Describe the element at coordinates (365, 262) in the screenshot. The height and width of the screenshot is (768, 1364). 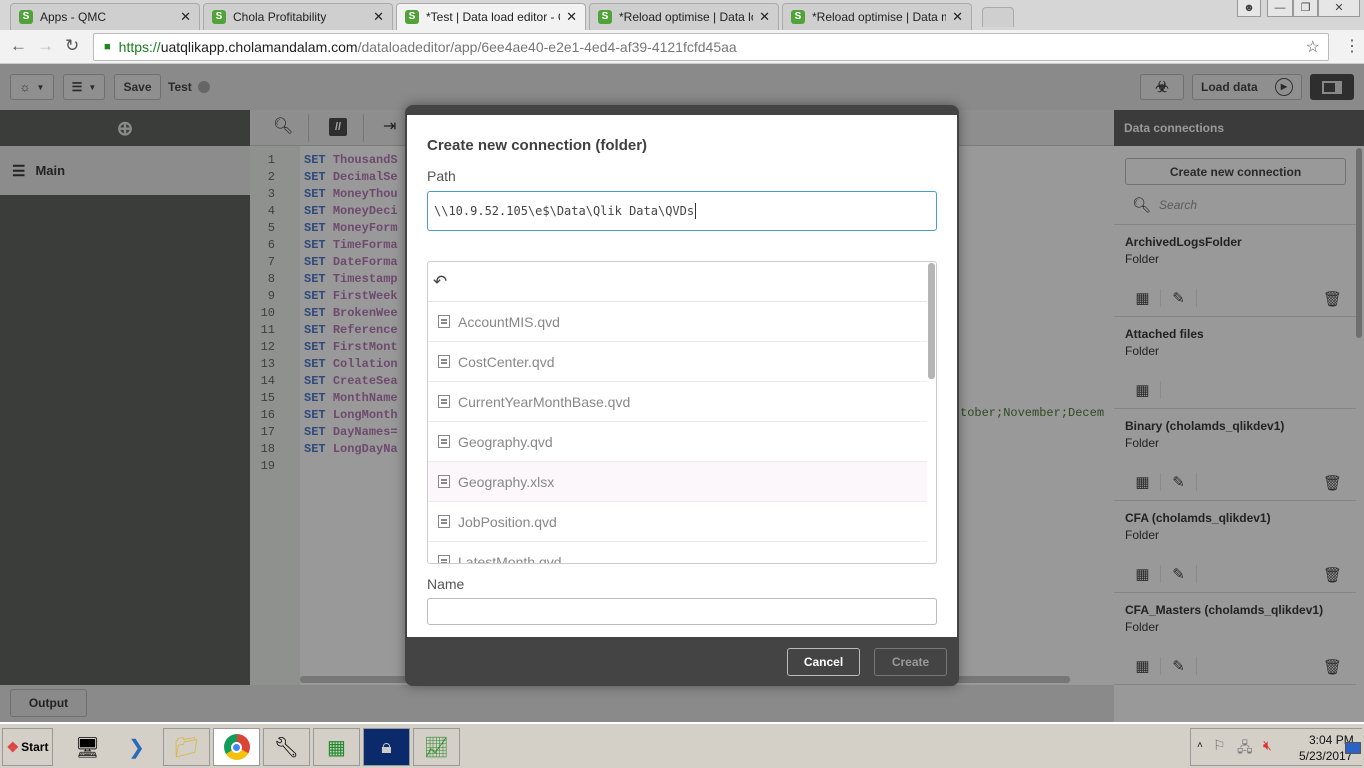
I see `code-variable: DateForma` at that location.